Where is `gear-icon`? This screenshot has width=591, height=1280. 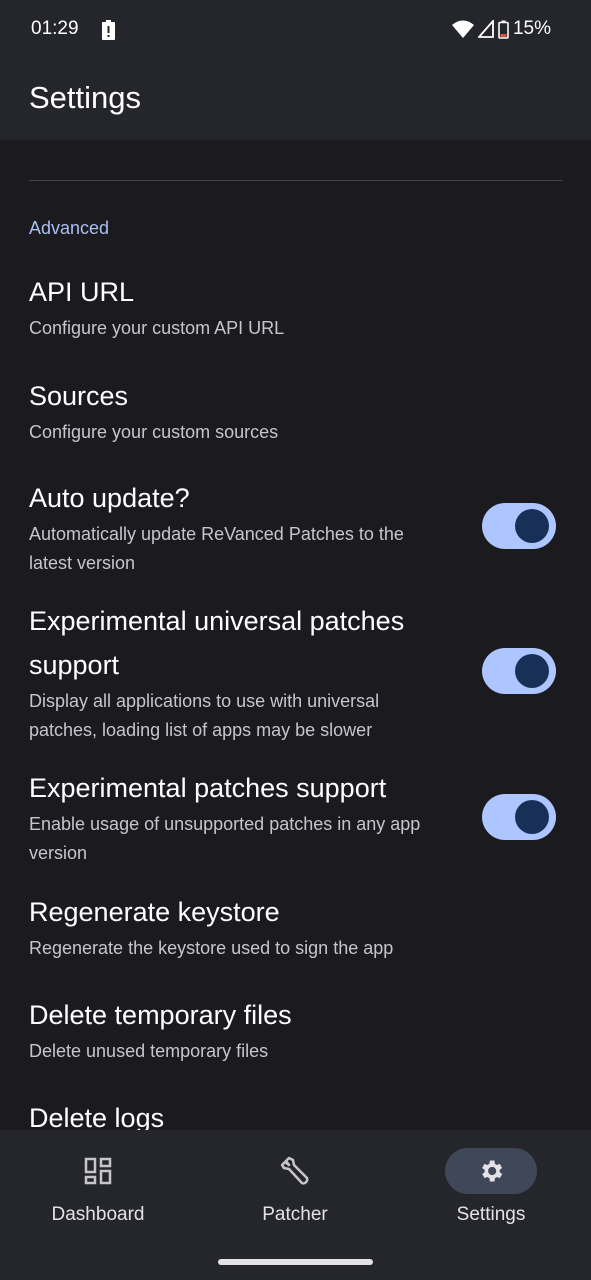 gear-icon is located at coordinates (492, 1171).